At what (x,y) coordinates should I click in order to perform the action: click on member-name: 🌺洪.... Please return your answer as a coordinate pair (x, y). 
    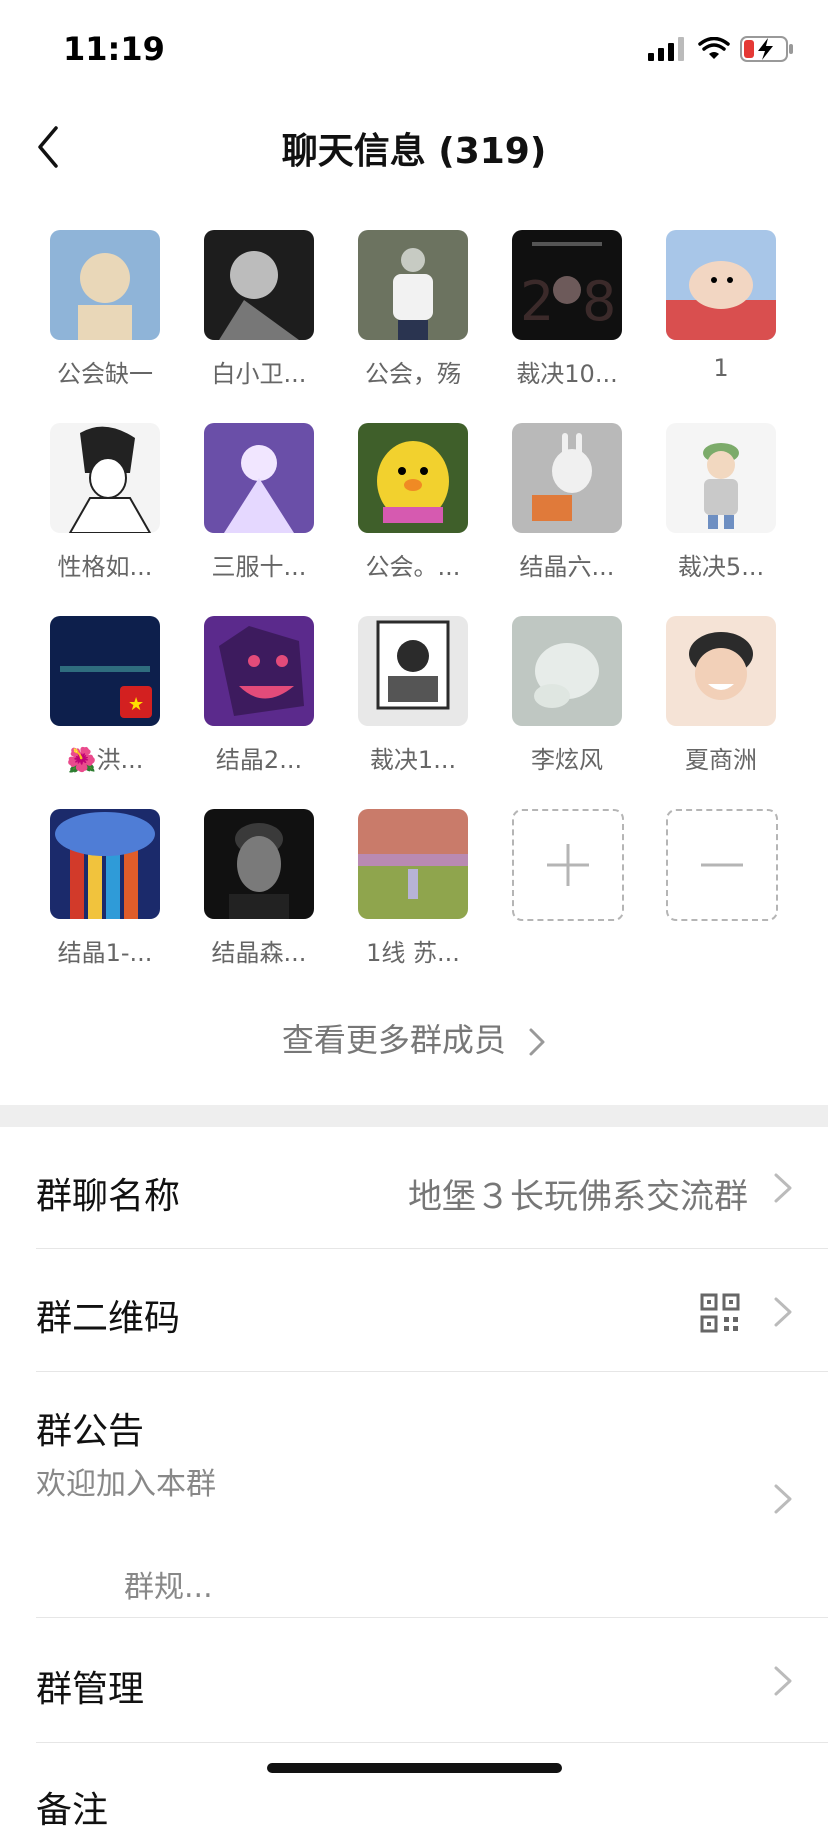
    Looking at the image, I should click on (105, 760).